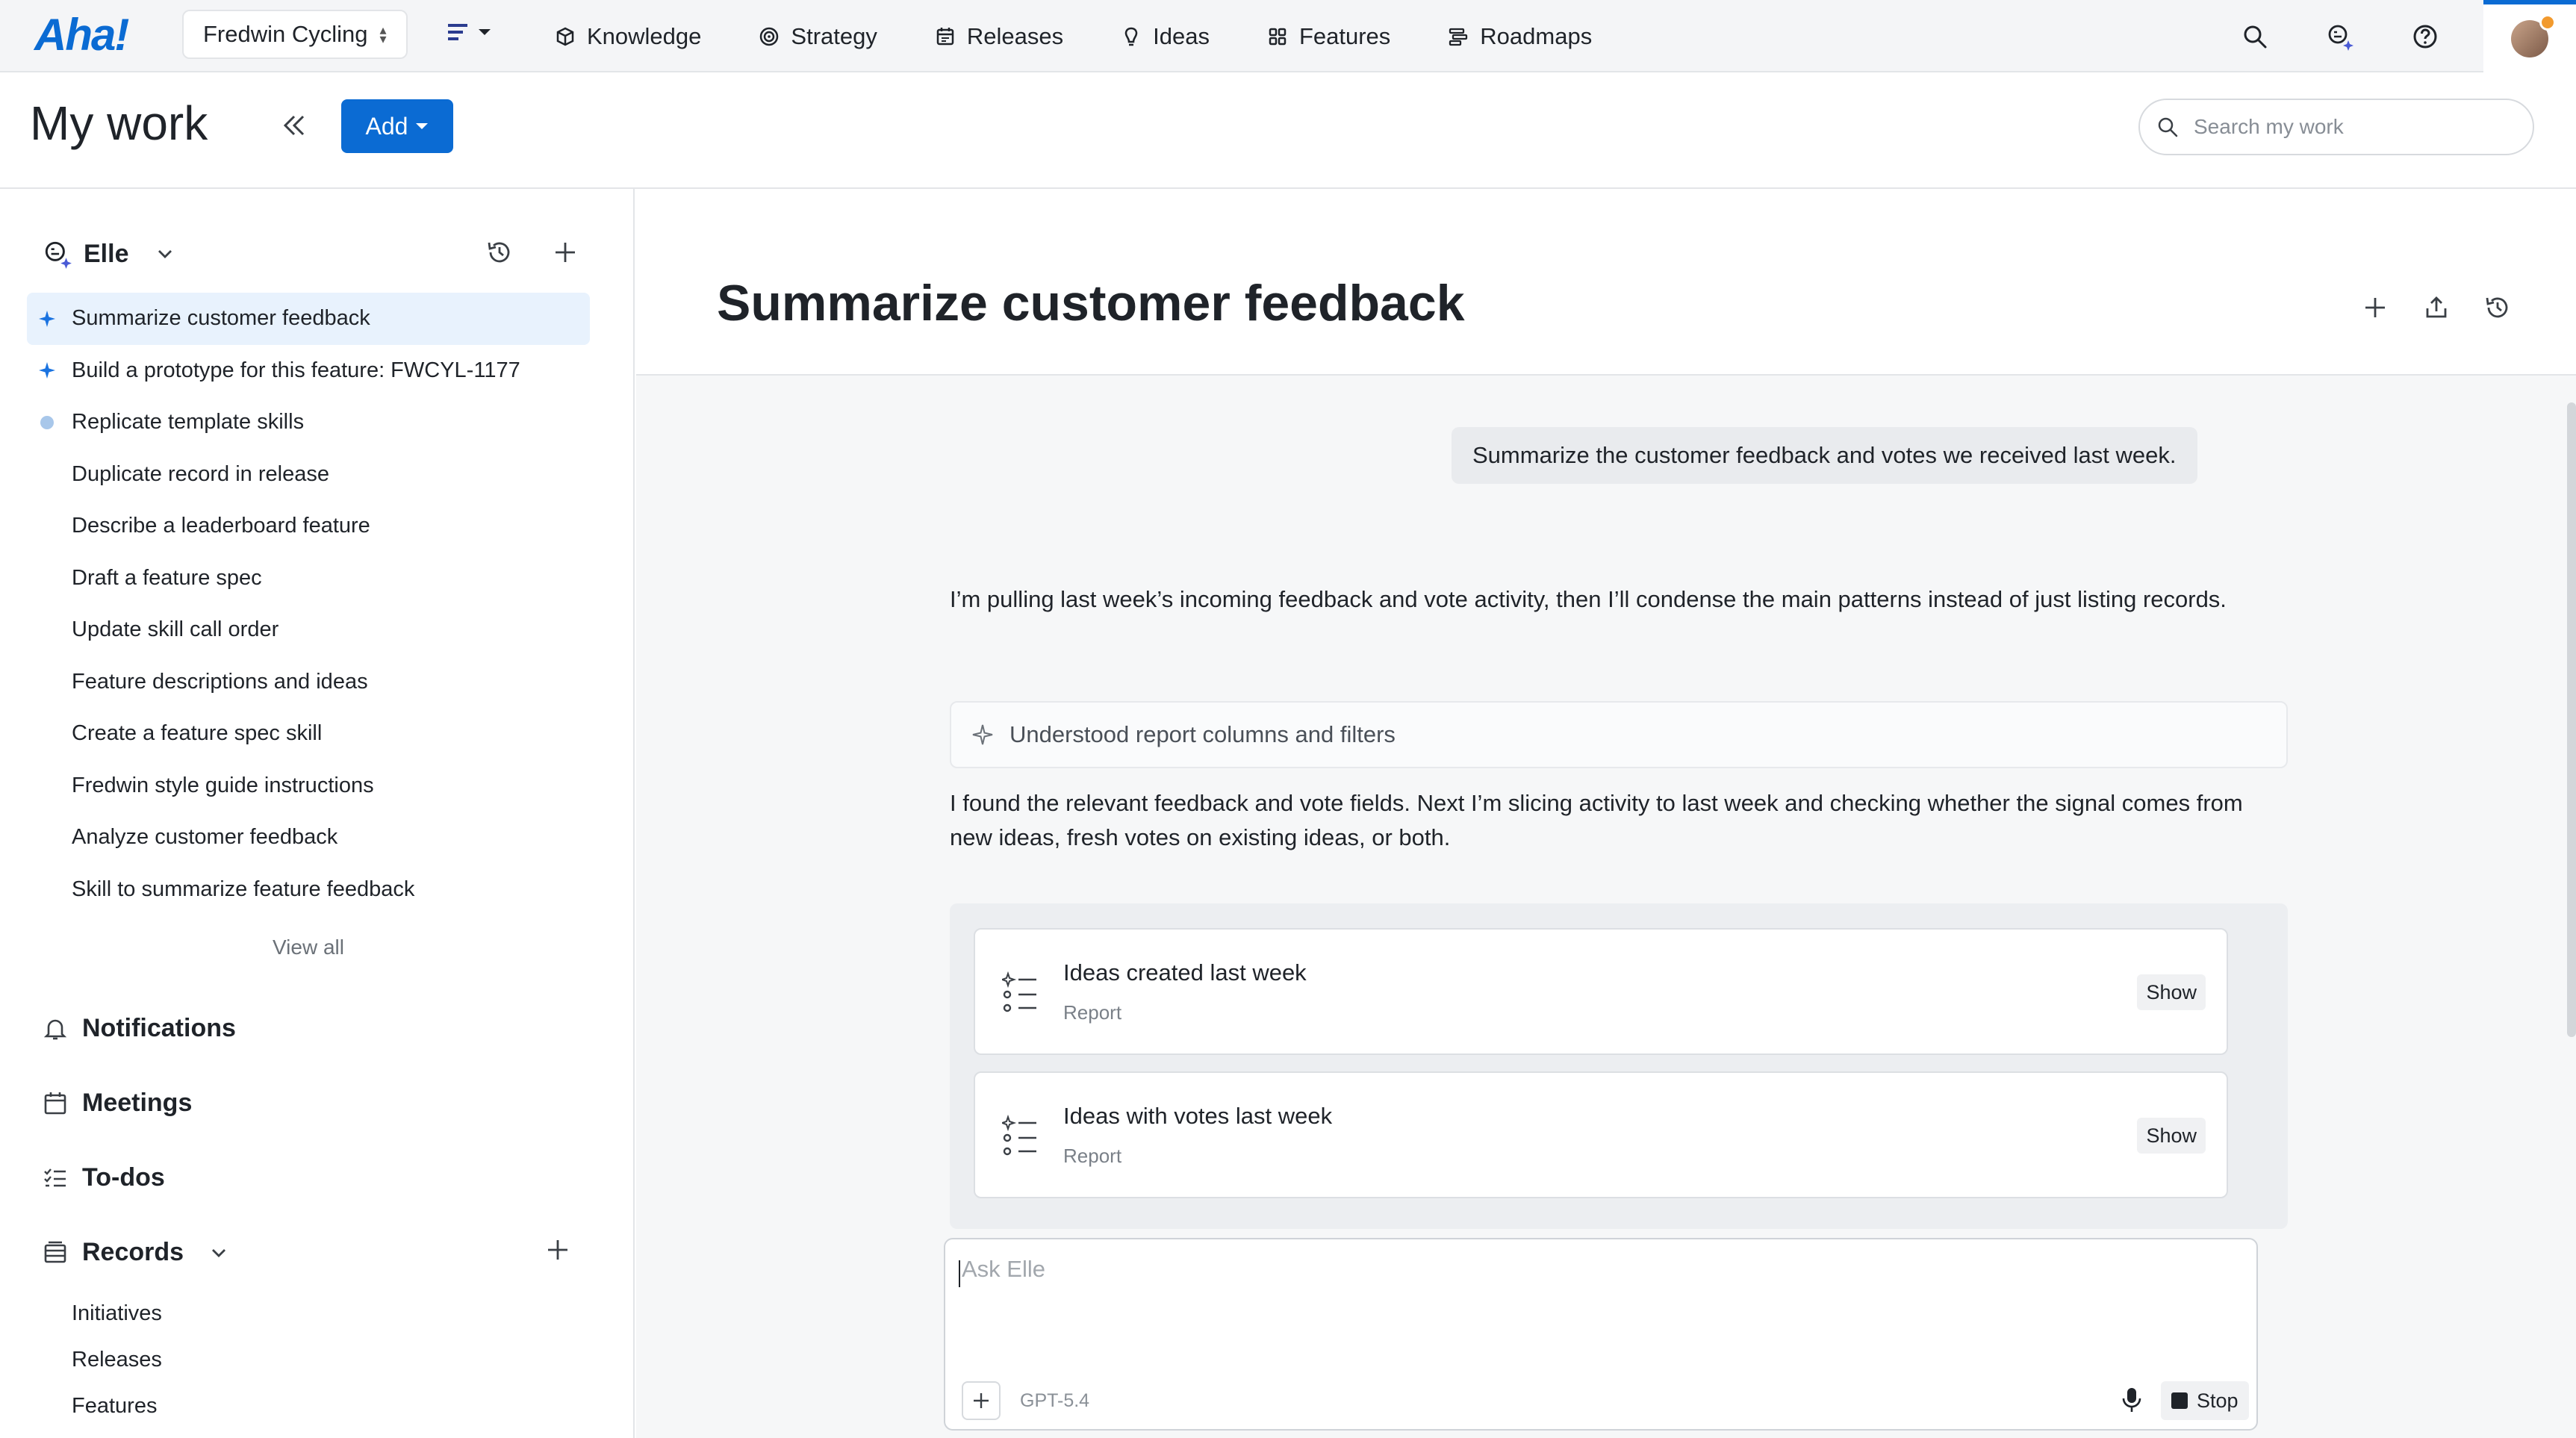 The height and width of the screenshot is (1438, 2576). What do you see at coordinates (117, 1360) in the screenshot?
I see `record-releases: Releases` at bounding box center [117, 1360].